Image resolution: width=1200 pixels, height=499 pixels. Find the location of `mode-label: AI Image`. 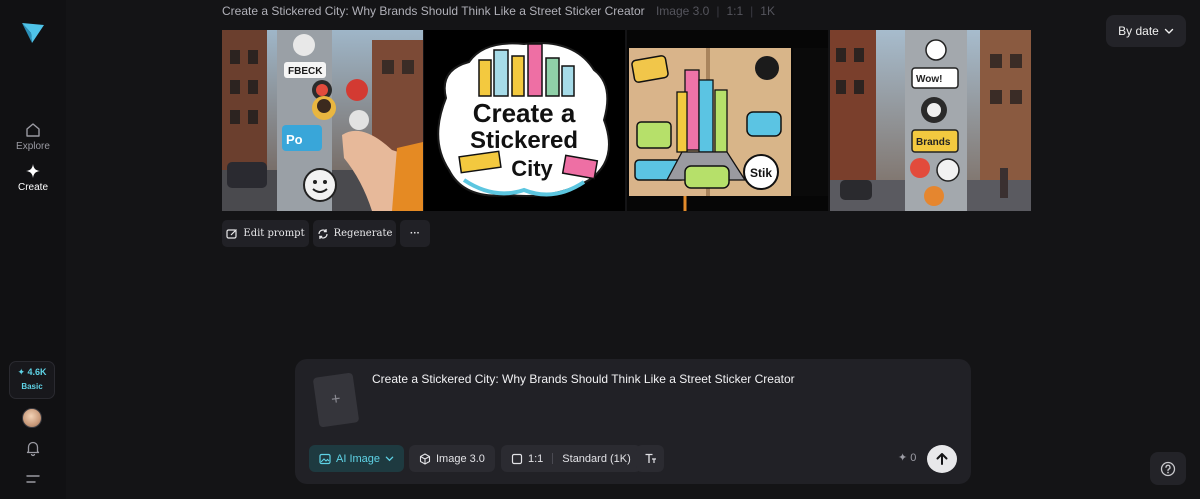

mode-label: AI Image is located at coordinates (358, 458).